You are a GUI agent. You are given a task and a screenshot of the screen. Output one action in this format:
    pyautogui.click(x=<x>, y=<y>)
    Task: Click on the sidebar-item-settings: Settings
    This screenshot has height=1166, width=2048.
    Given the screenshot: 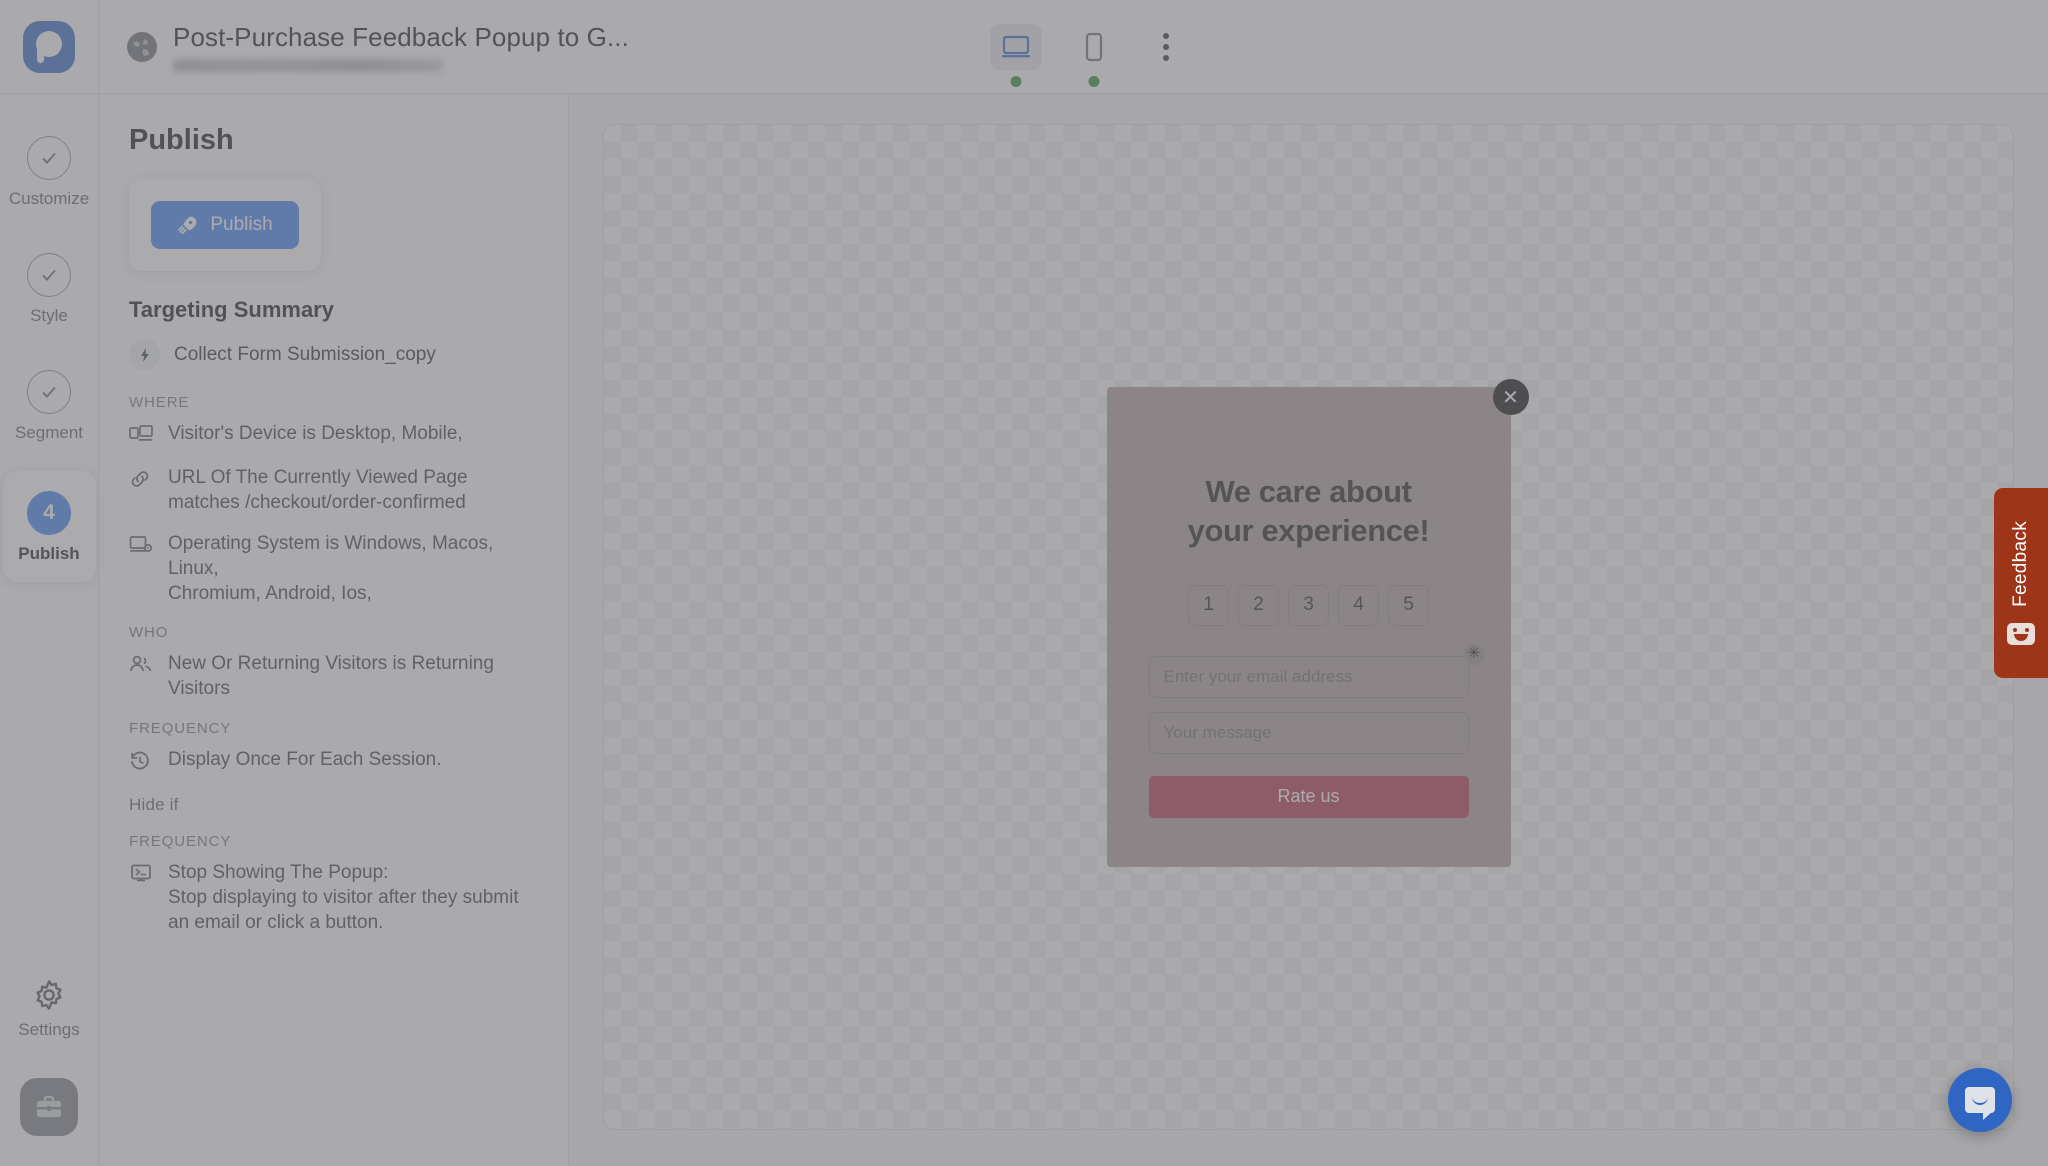 What is the action you would take?
    pyautogui.click(x=49, y=1009)
    